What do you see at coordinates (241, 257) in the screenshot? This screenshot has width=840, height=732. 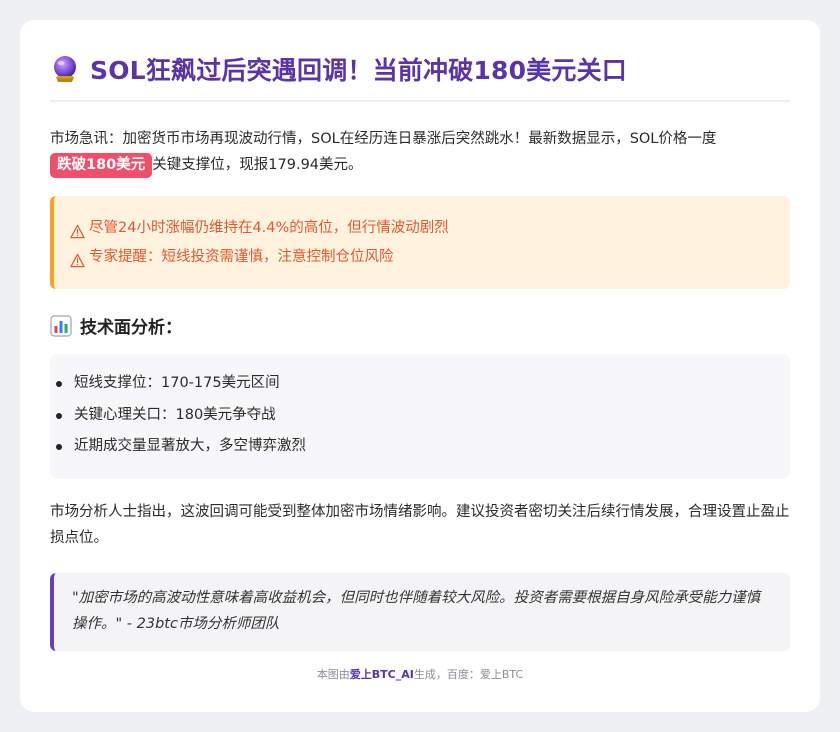 I see `alert-text: 专家提醒：短线投资需谨慎，注意控制仓位风险` at bounding box center [241, 257].